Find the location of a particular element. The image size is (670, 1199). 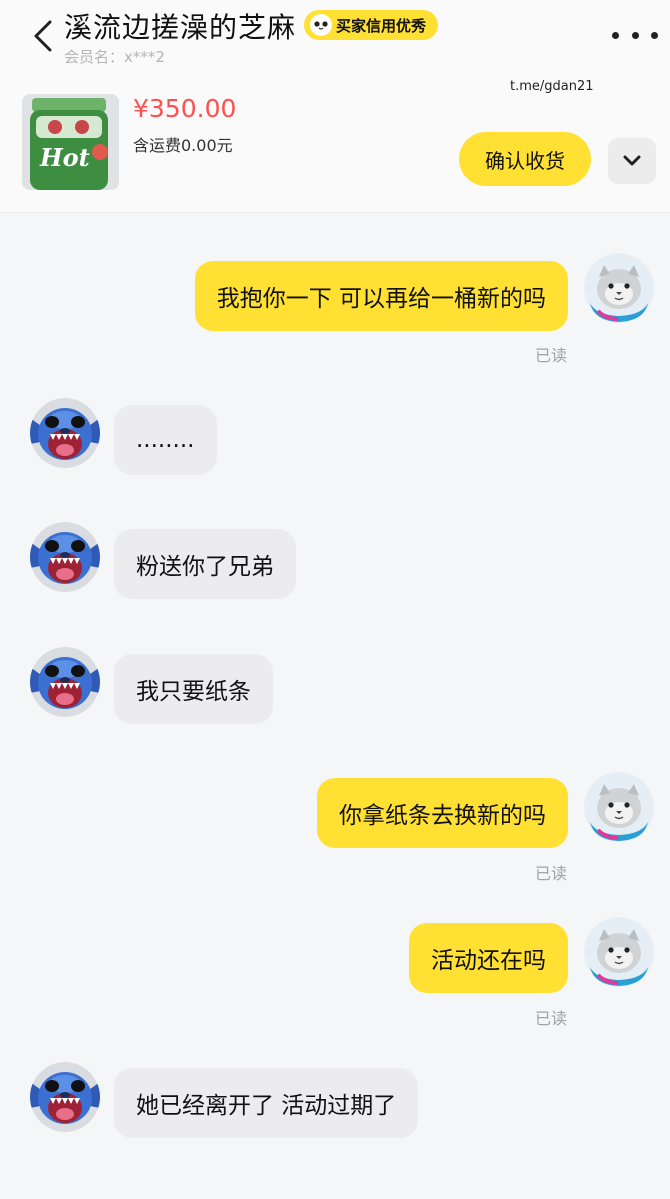

product-price: ¥350.00 is located at coordinates (185, 108).